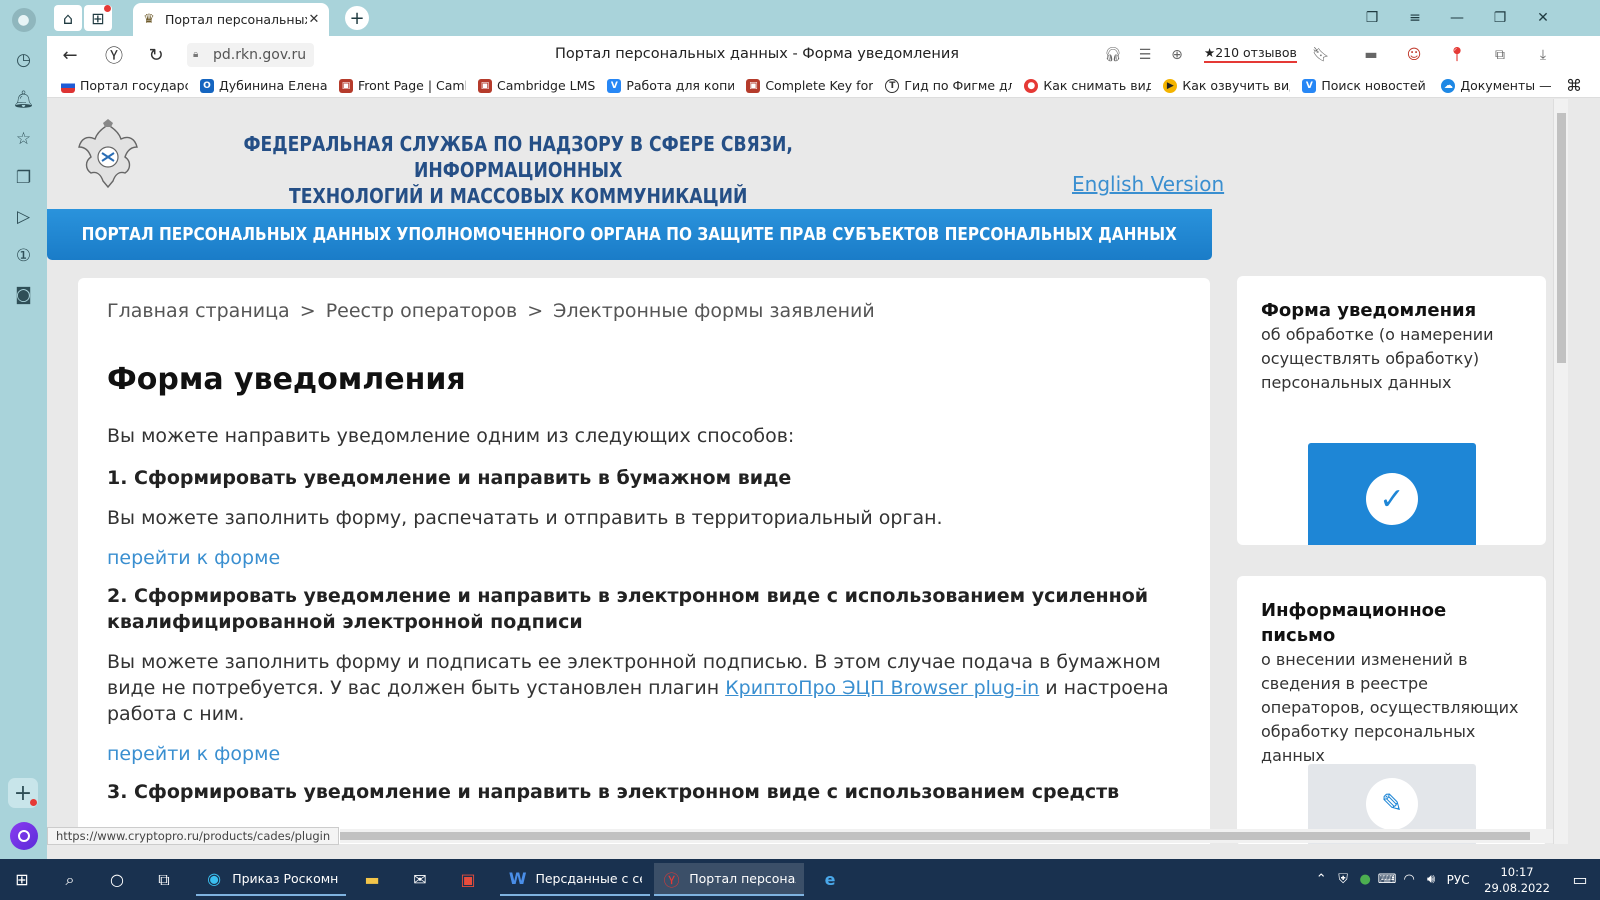  I want to click on bookmark-item: V Работа для копир, so click(670, 85).